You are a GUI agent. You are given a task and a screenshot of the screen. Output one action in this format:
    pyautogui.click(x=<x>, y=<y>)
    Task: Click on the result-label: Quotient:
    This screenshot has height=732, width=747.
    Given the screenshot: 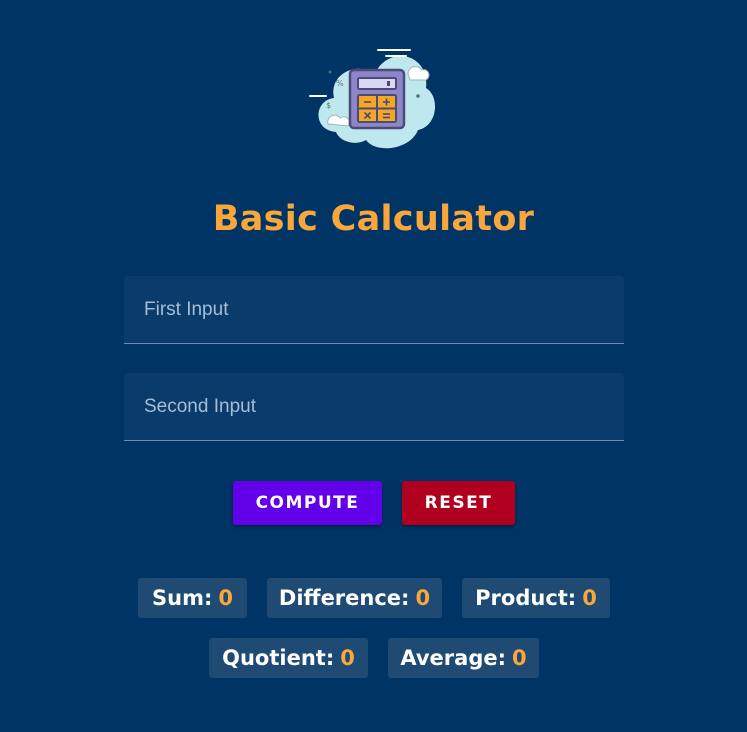 What is the action you would take?
    pyautogui.click(x=278, y=658)
    